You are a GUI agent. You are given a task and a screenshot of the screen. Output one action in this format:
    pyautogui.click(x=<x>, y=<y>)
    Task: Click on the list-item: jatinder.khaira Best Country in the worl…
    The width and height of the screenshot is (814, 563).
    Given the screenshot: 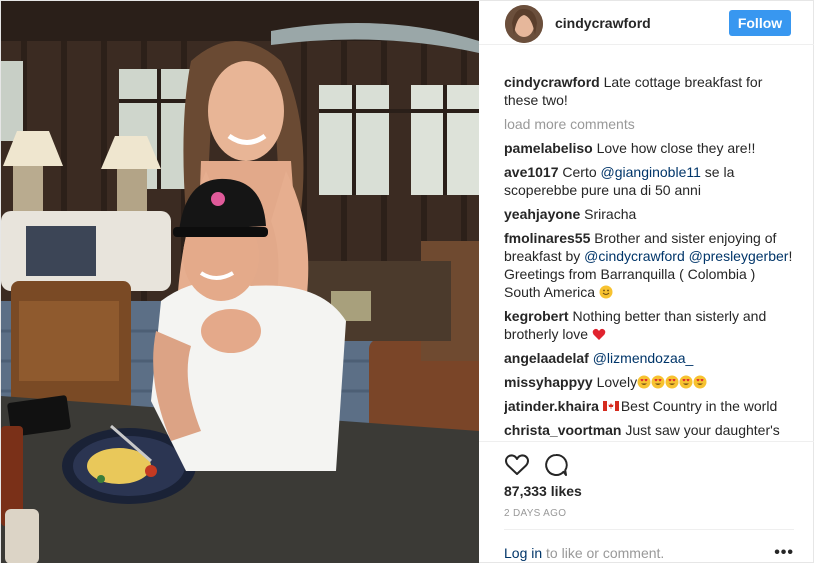 What is the action you would take?
    pyautogui.click(x=649, y=406)
    